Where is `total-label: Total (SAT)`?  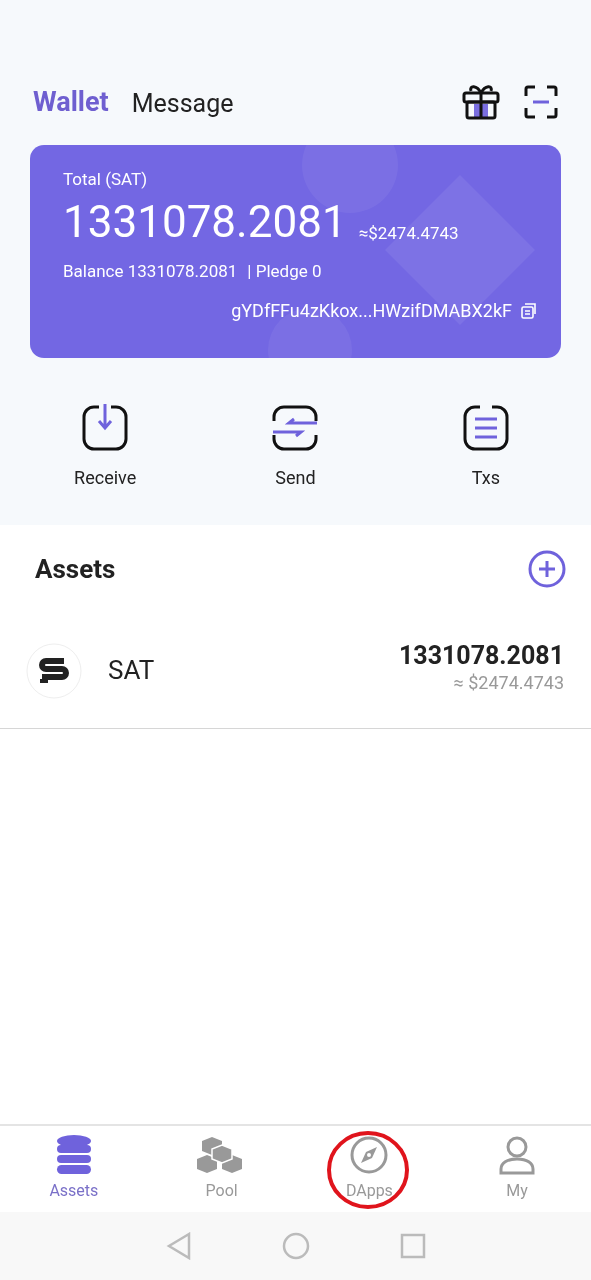 total-label: Total (SAT) is located at coordinates (106, 179).